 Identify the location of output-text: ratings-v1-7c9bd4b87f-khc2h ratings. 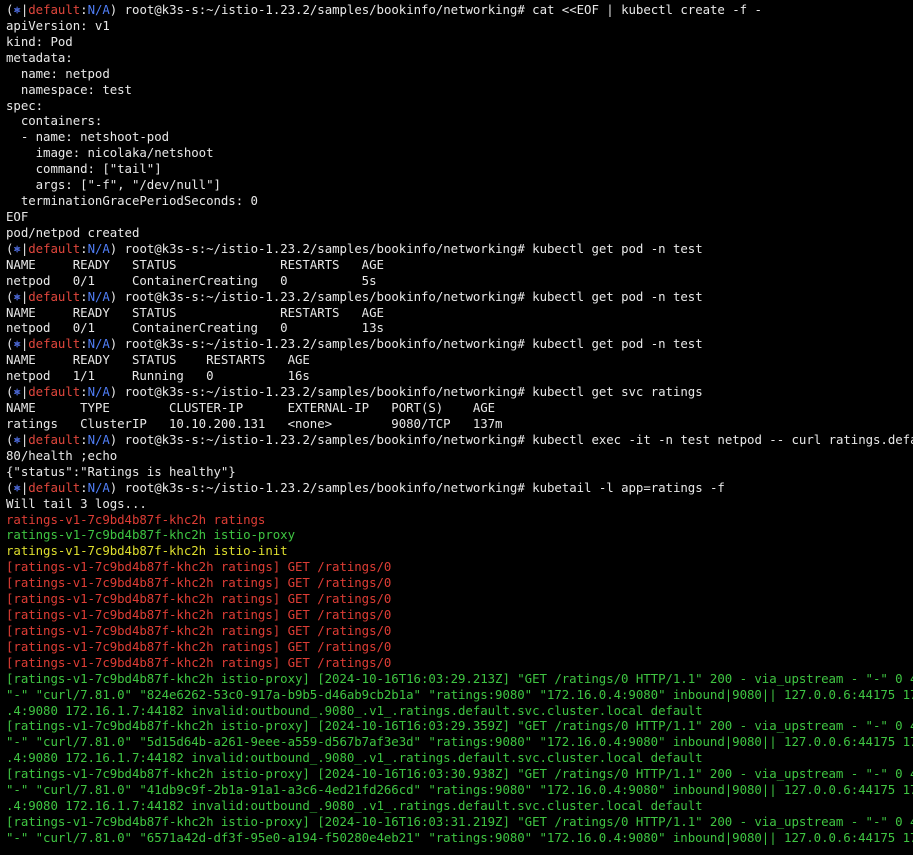
(136, 519).